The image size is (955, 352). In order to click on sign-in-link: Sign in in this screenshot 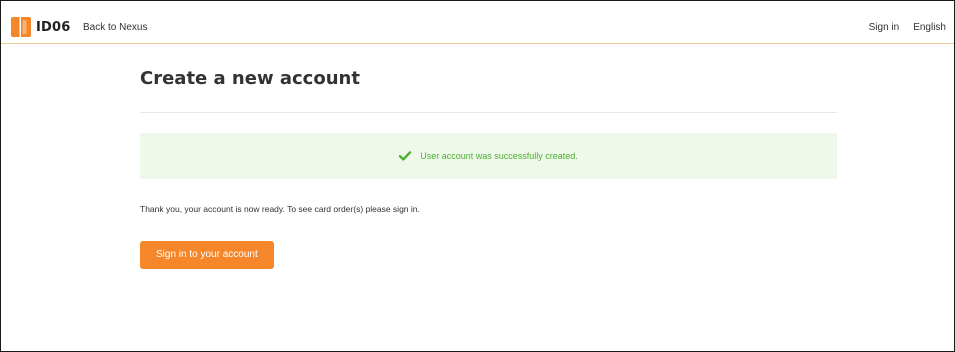, I will do `click(884, 27)`.